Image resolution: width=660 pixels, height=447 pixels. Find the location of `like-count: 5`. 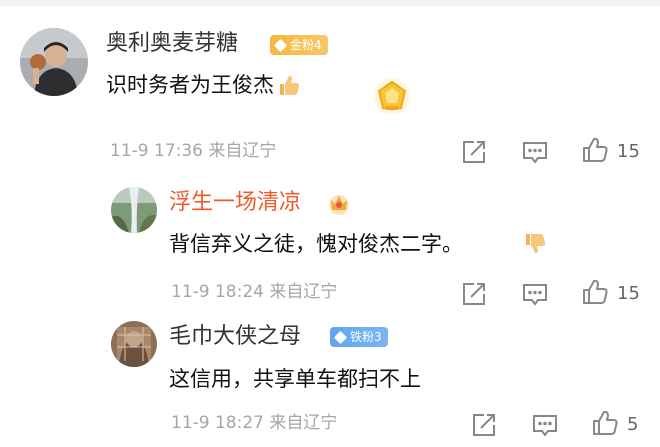

like-count: 5 is located at coordinates (633, 424).